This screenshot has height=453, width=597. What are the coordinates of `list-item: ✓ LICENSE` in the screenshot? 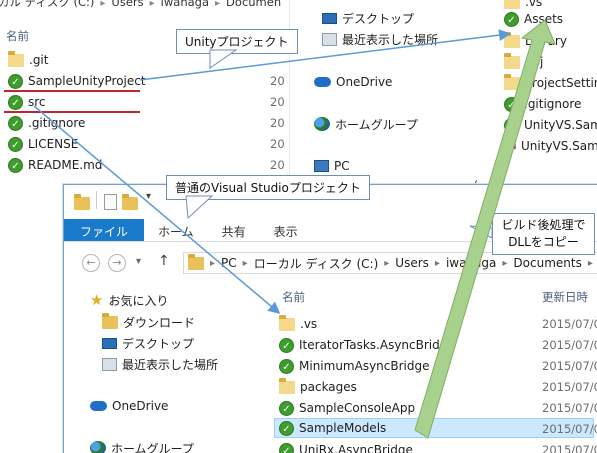 It's located at (43, 144).